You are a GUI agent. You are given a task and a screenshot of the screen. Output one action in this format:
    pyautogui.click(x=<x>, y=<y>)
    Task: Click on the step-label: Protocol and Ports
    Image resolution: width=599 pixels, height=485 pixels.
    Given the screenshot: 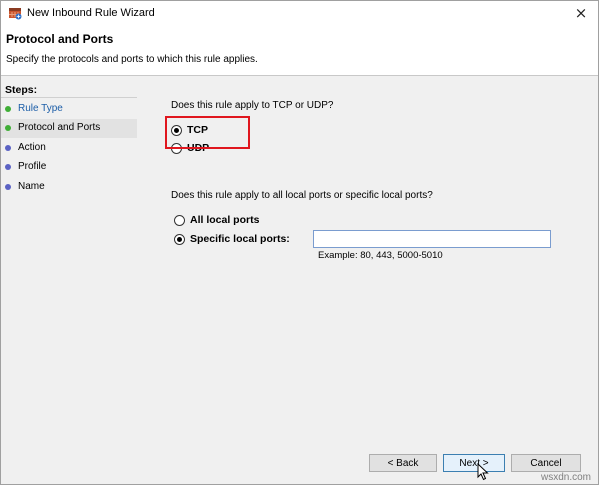 What is the action you would take?
    pyautogui.click(x=59, y=127)
    